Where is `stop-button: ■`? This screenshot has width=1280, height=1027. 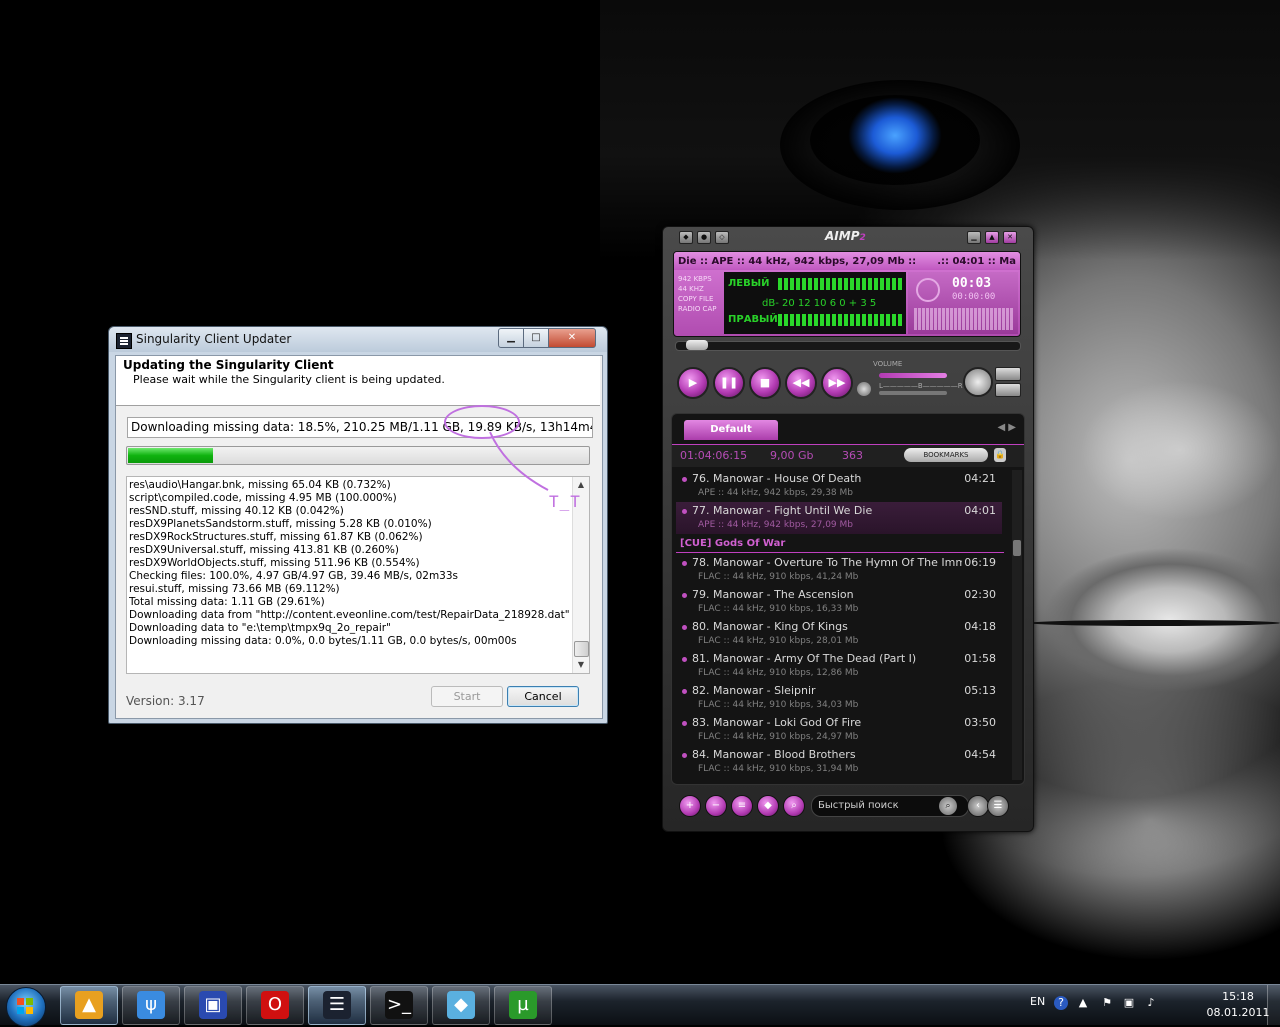
stop-button: ■ is located at coordinates (765, 383).